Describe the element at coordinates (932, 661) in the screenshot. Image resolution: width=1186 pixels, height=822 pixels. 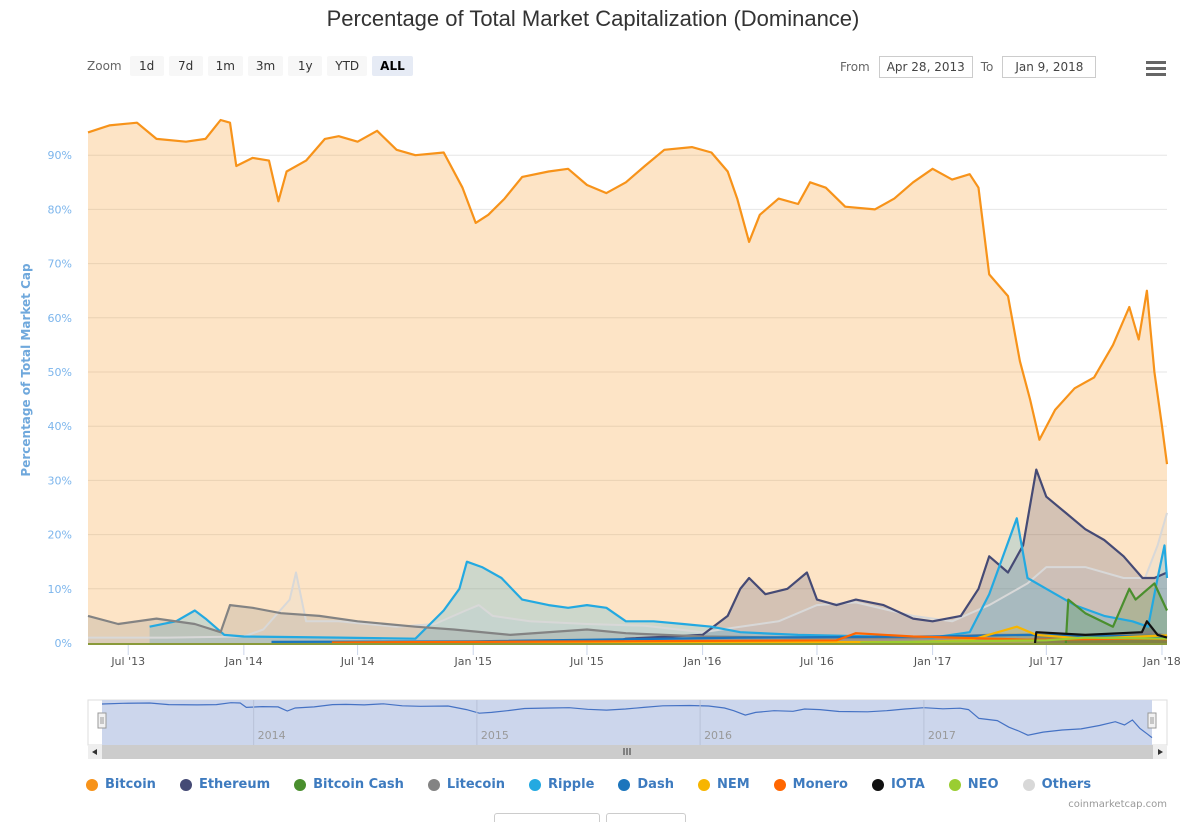
I see `x-tick-label: Jan '17` at that location.